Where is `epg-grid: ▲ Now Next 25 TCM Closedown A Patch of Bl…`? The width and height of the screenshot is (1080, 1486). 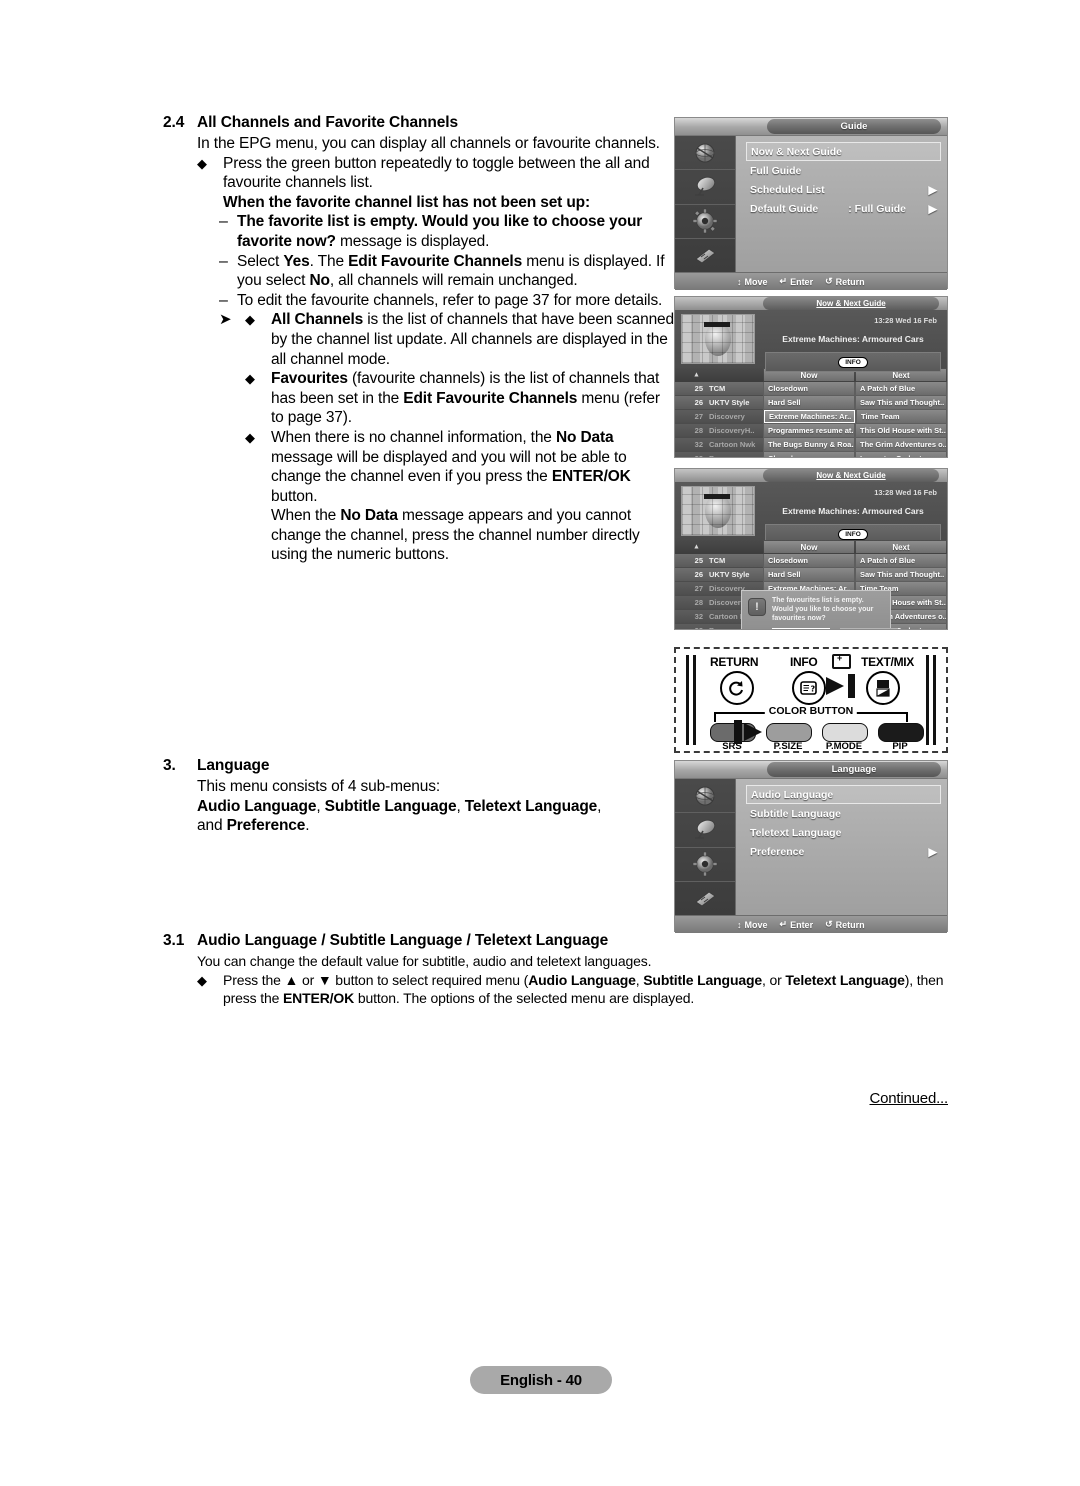
epg-grid: ▲ Now Next 25 TCM Closedown A Patch of Bl… is located at coordinates (811, 584).